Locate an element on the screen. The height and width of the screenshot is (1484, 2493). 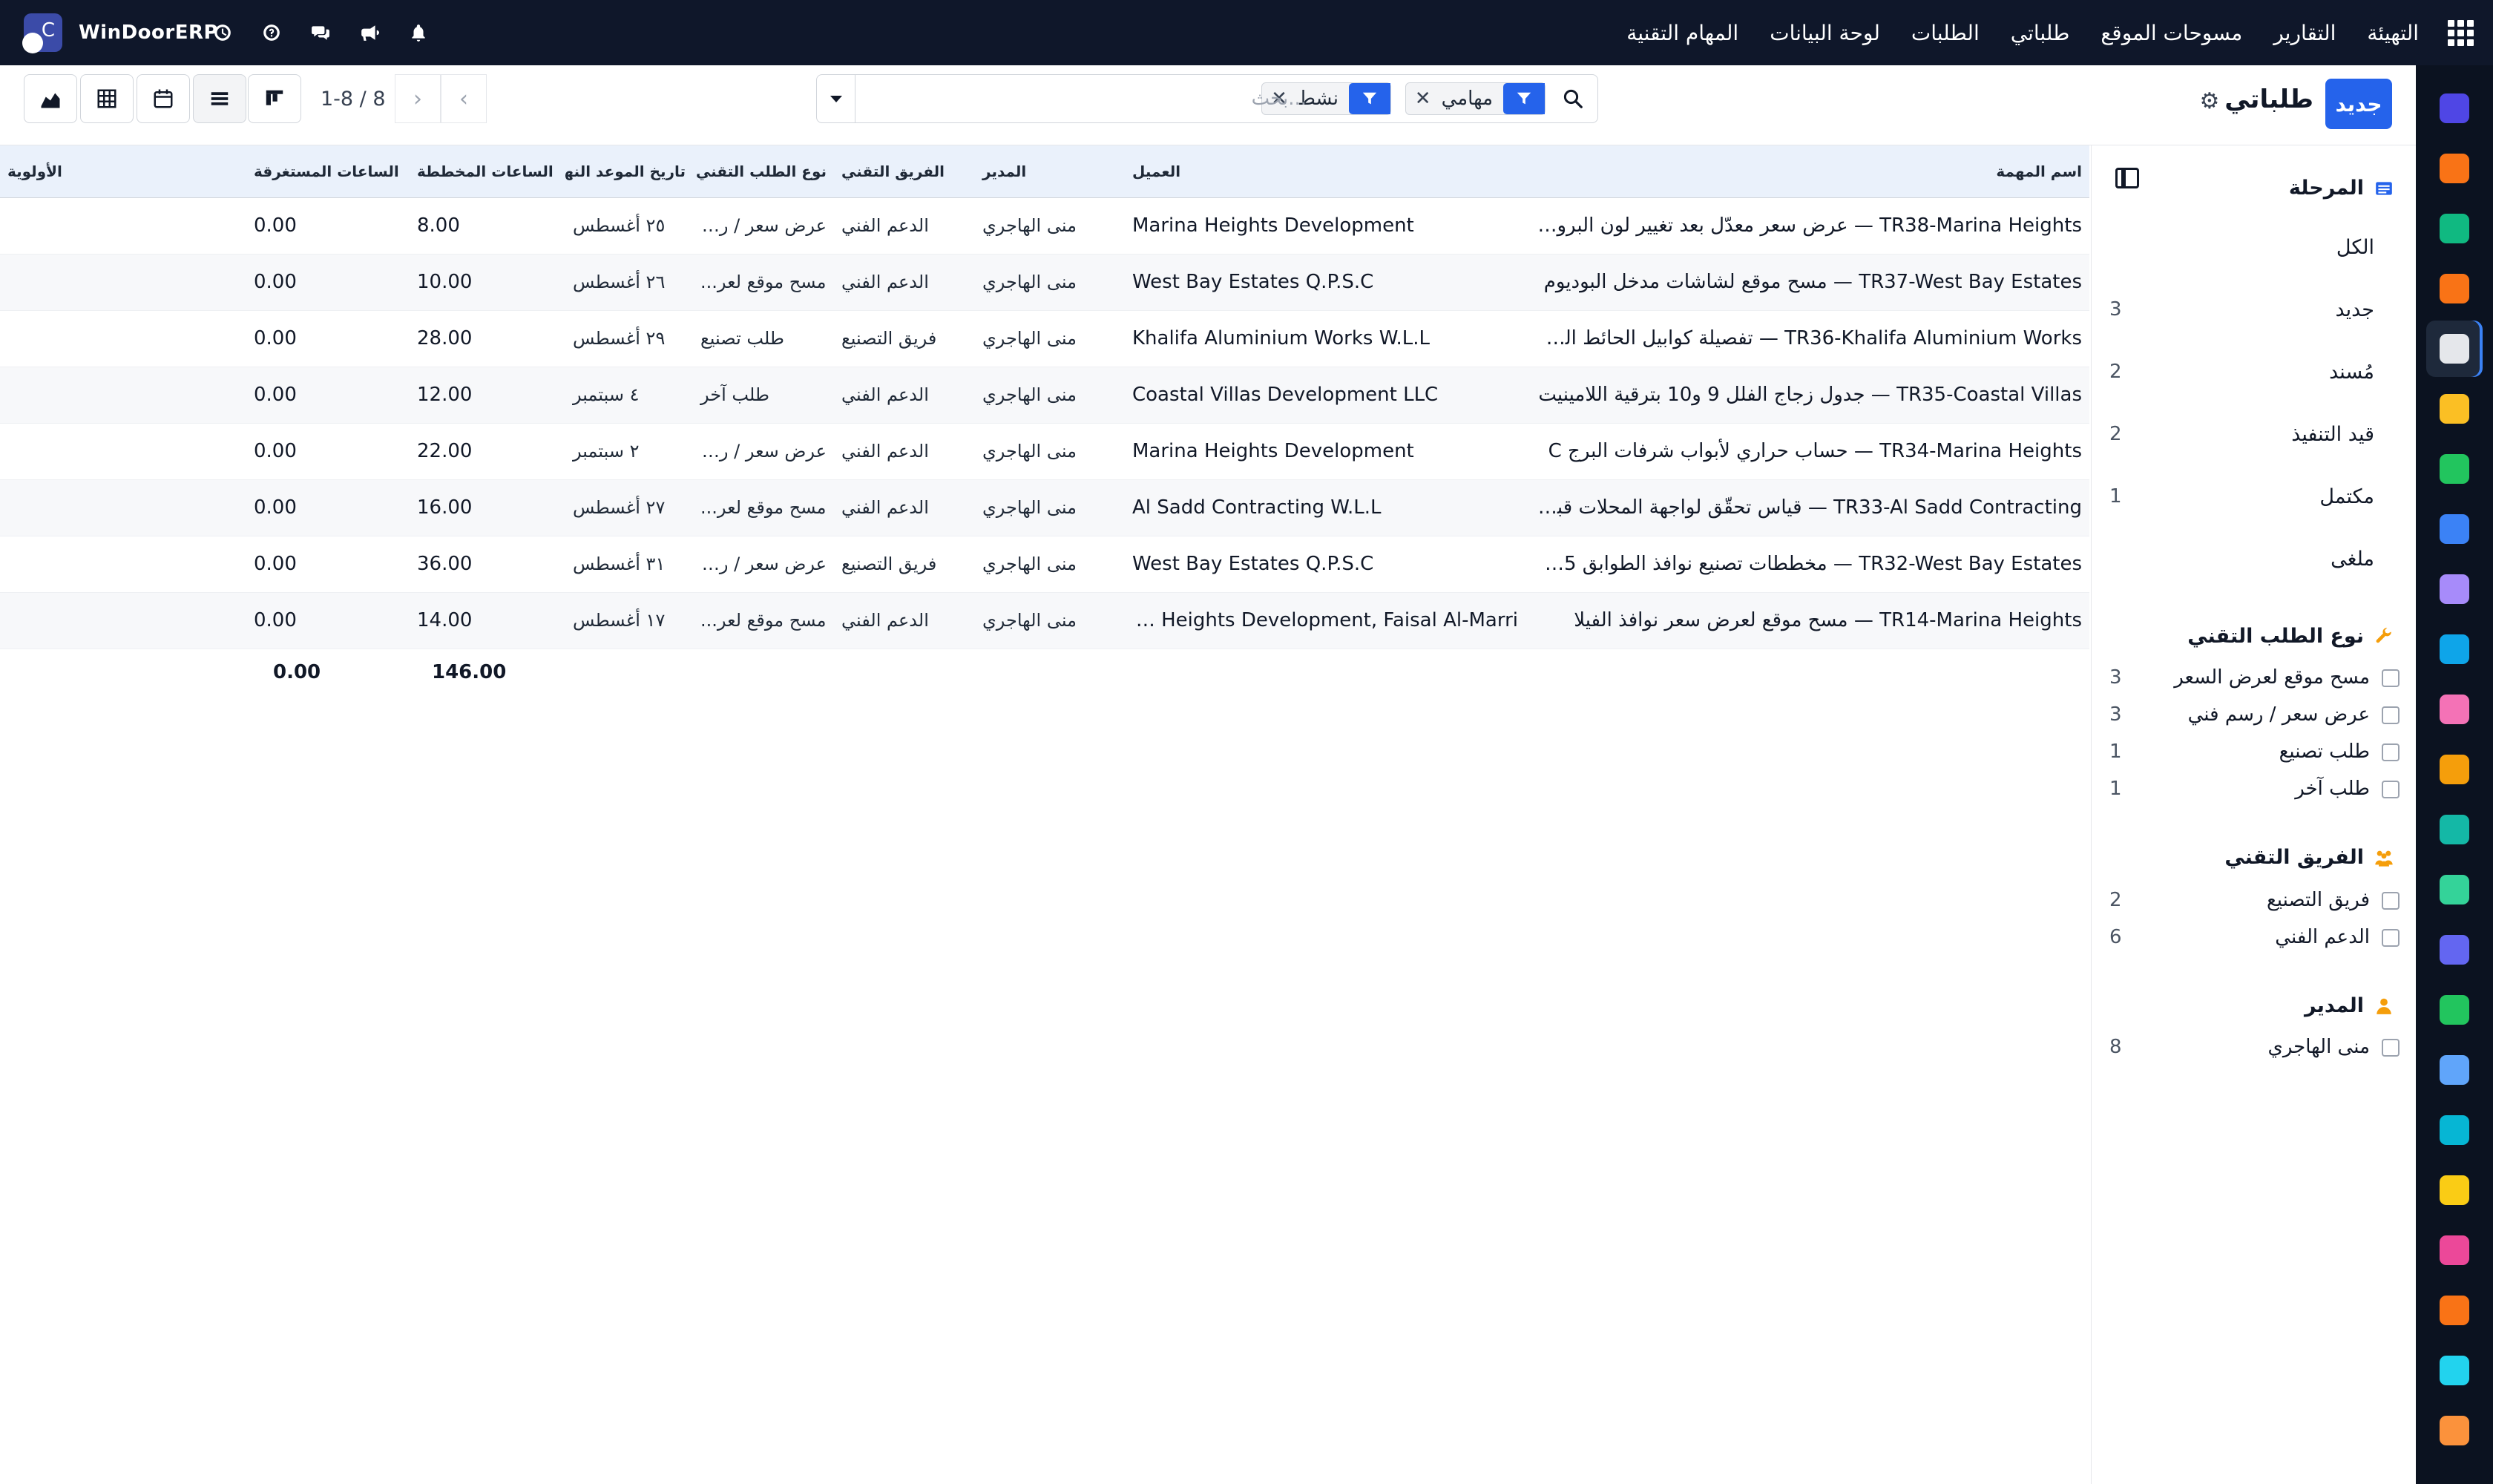
collapse-panel-icon is located at coordinates (2127, 178).